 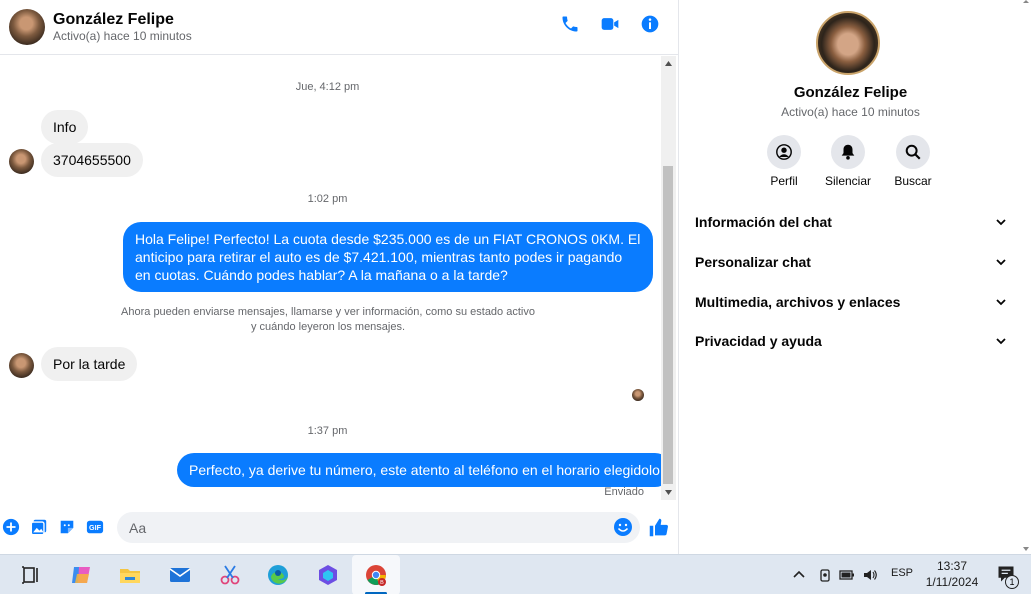 I want to click on timestamp: Jue, 4:12 pm, so click(x=327, y=87).